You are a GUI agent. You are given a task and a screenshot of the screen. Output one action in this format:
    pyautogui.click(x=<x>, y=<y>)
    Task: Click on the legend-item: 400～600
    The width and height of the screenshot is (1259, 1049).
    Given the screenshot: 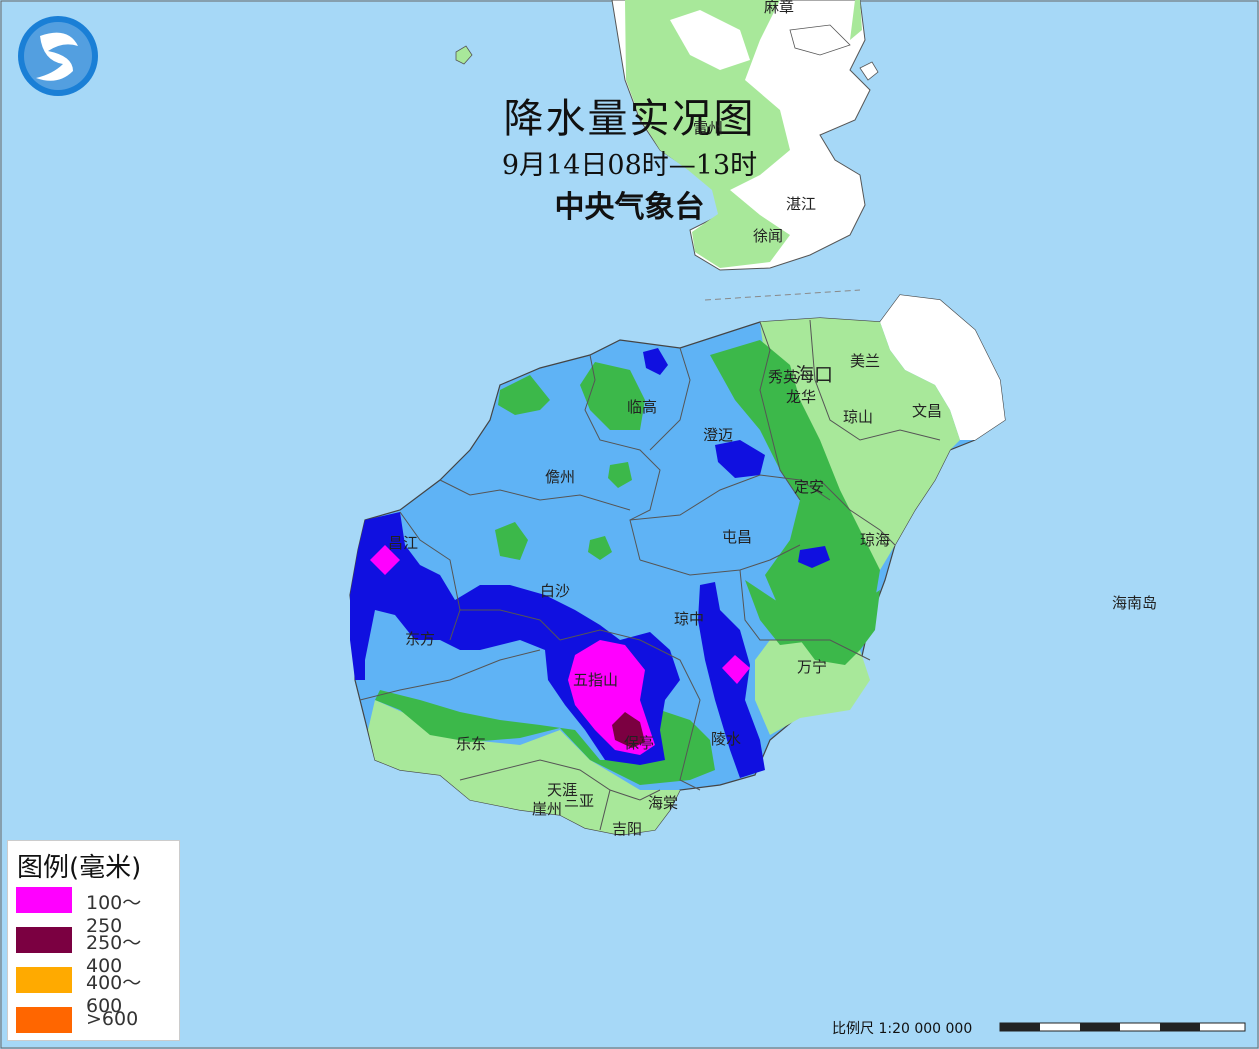 What is the action you would take?
    pyautogui.click(x=96, y=992)
    